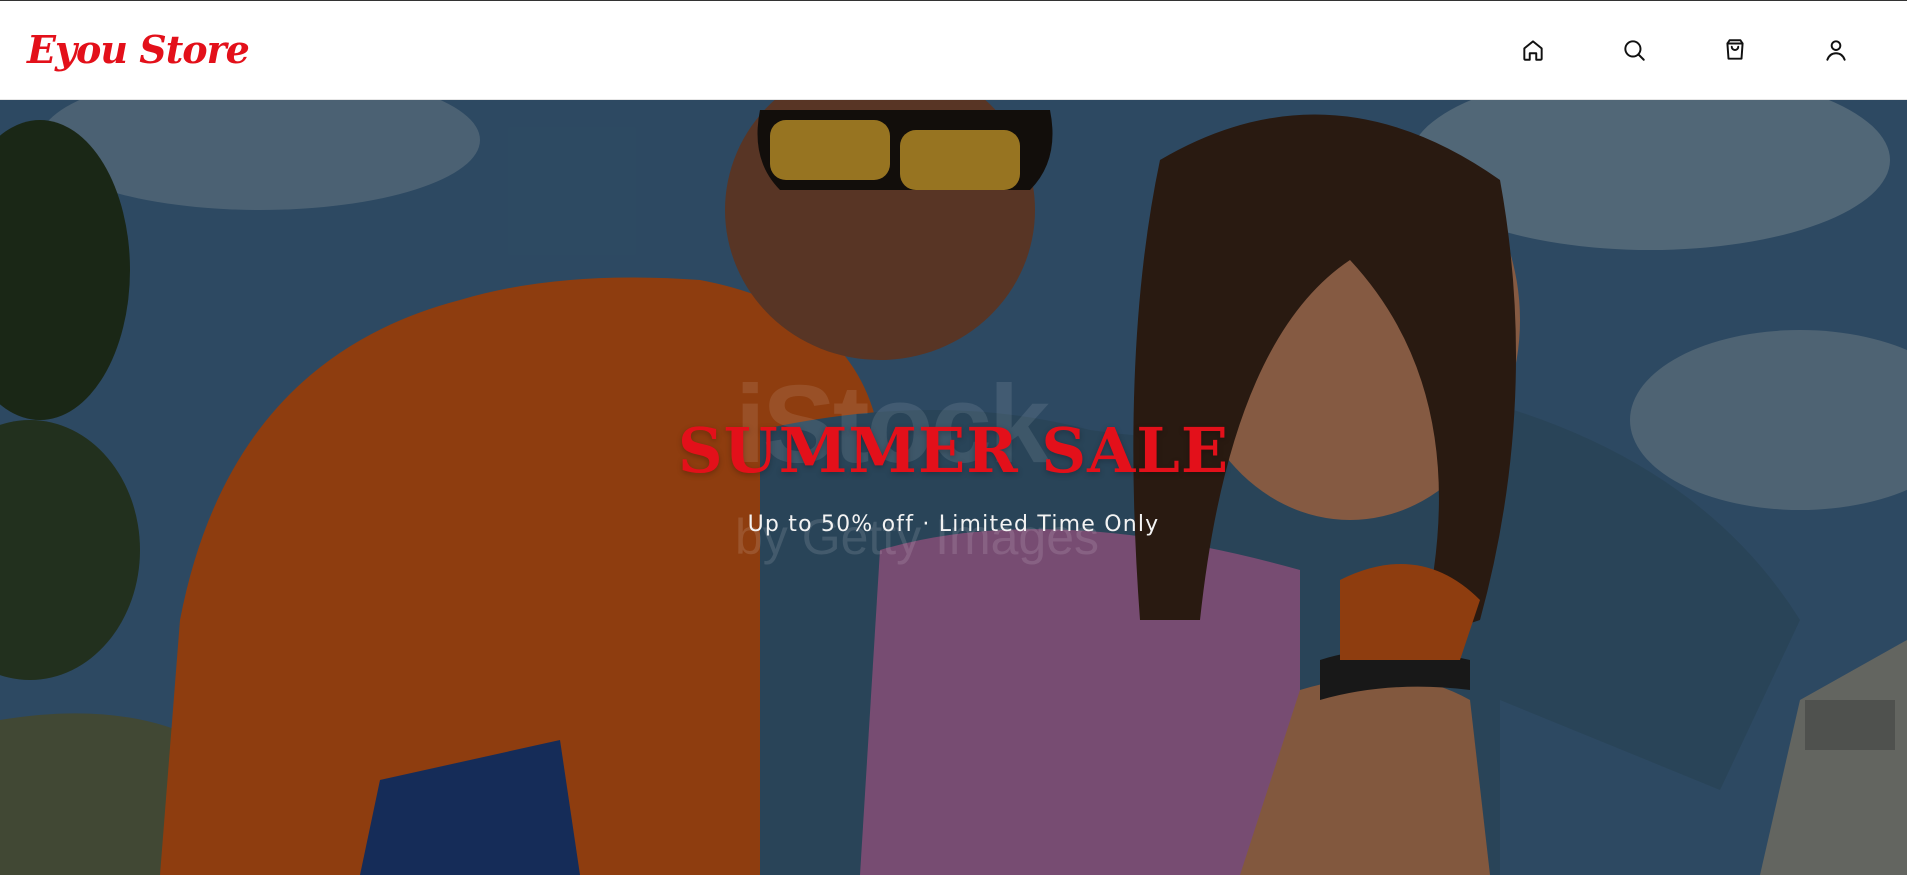  What do you see at coordinates (953, 50) in the screenshot?
I see `navbar: Eyou Store` at bounding box center [953, 50].